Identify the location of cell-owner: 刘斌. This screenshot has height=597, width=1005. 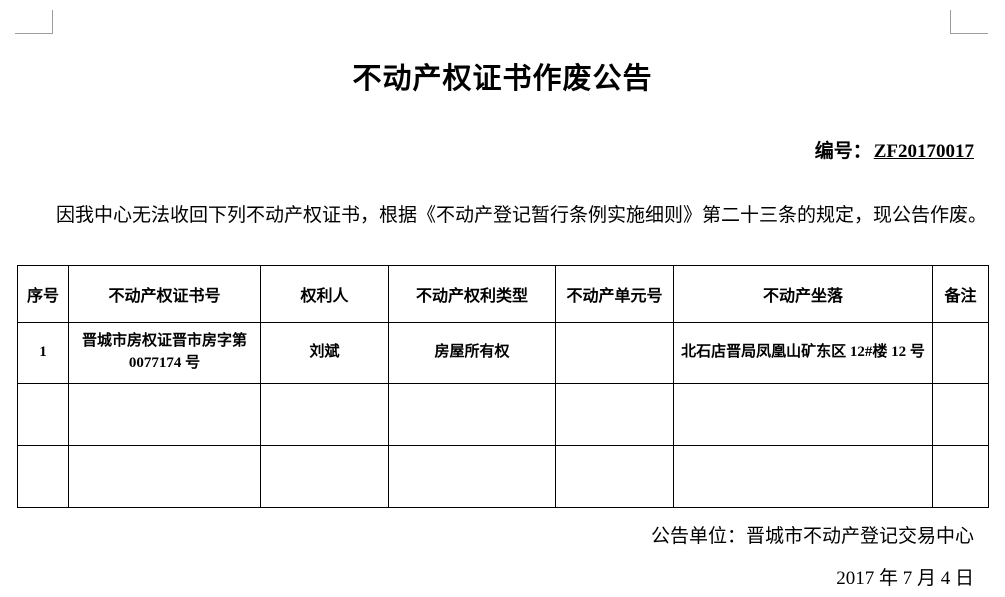
(324, 353).